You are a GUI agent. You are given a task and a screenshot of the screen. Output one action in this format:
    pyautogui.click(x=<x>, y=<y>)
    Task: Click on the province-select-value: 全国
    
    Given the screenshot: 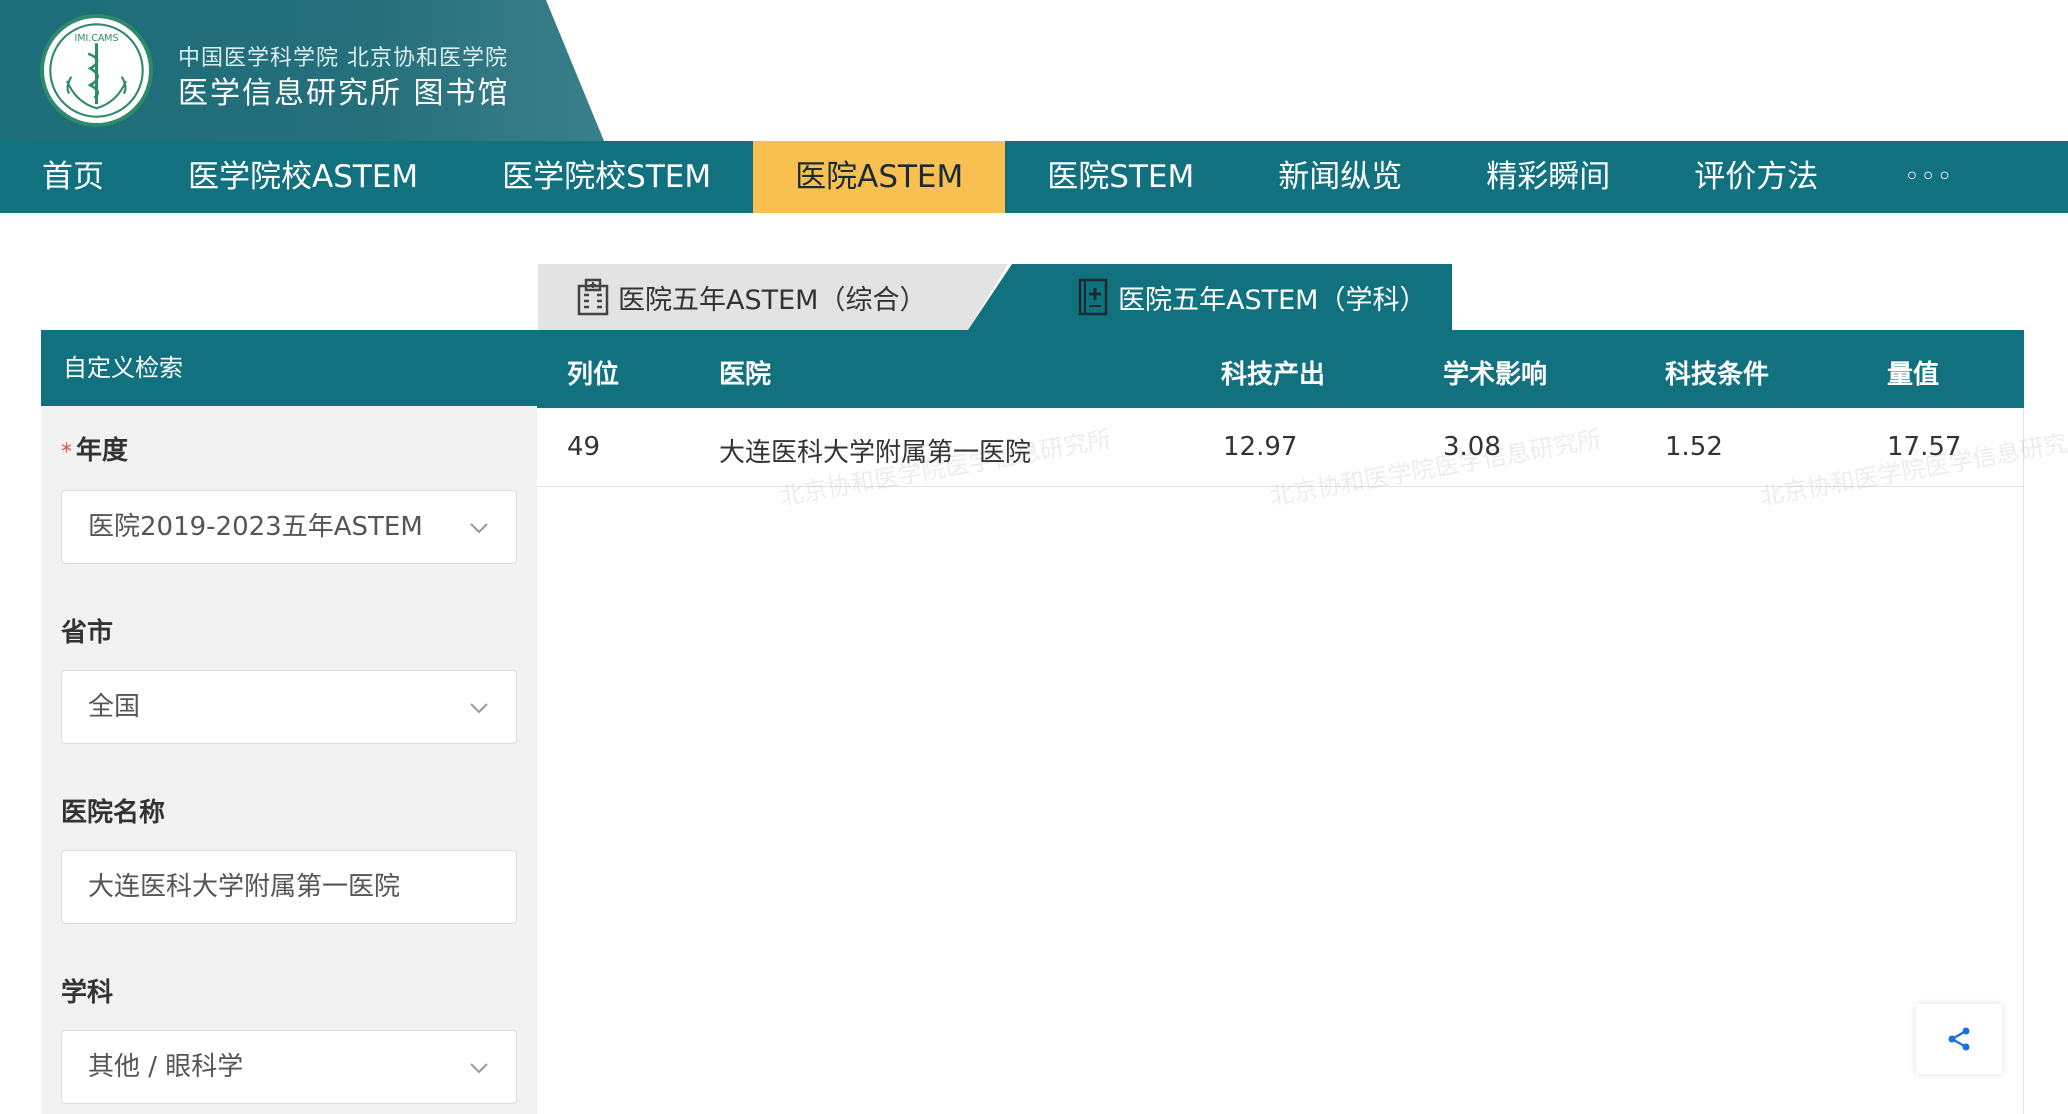 What is the action you would take?
    pyautogui.click(x=114, y=707)
    